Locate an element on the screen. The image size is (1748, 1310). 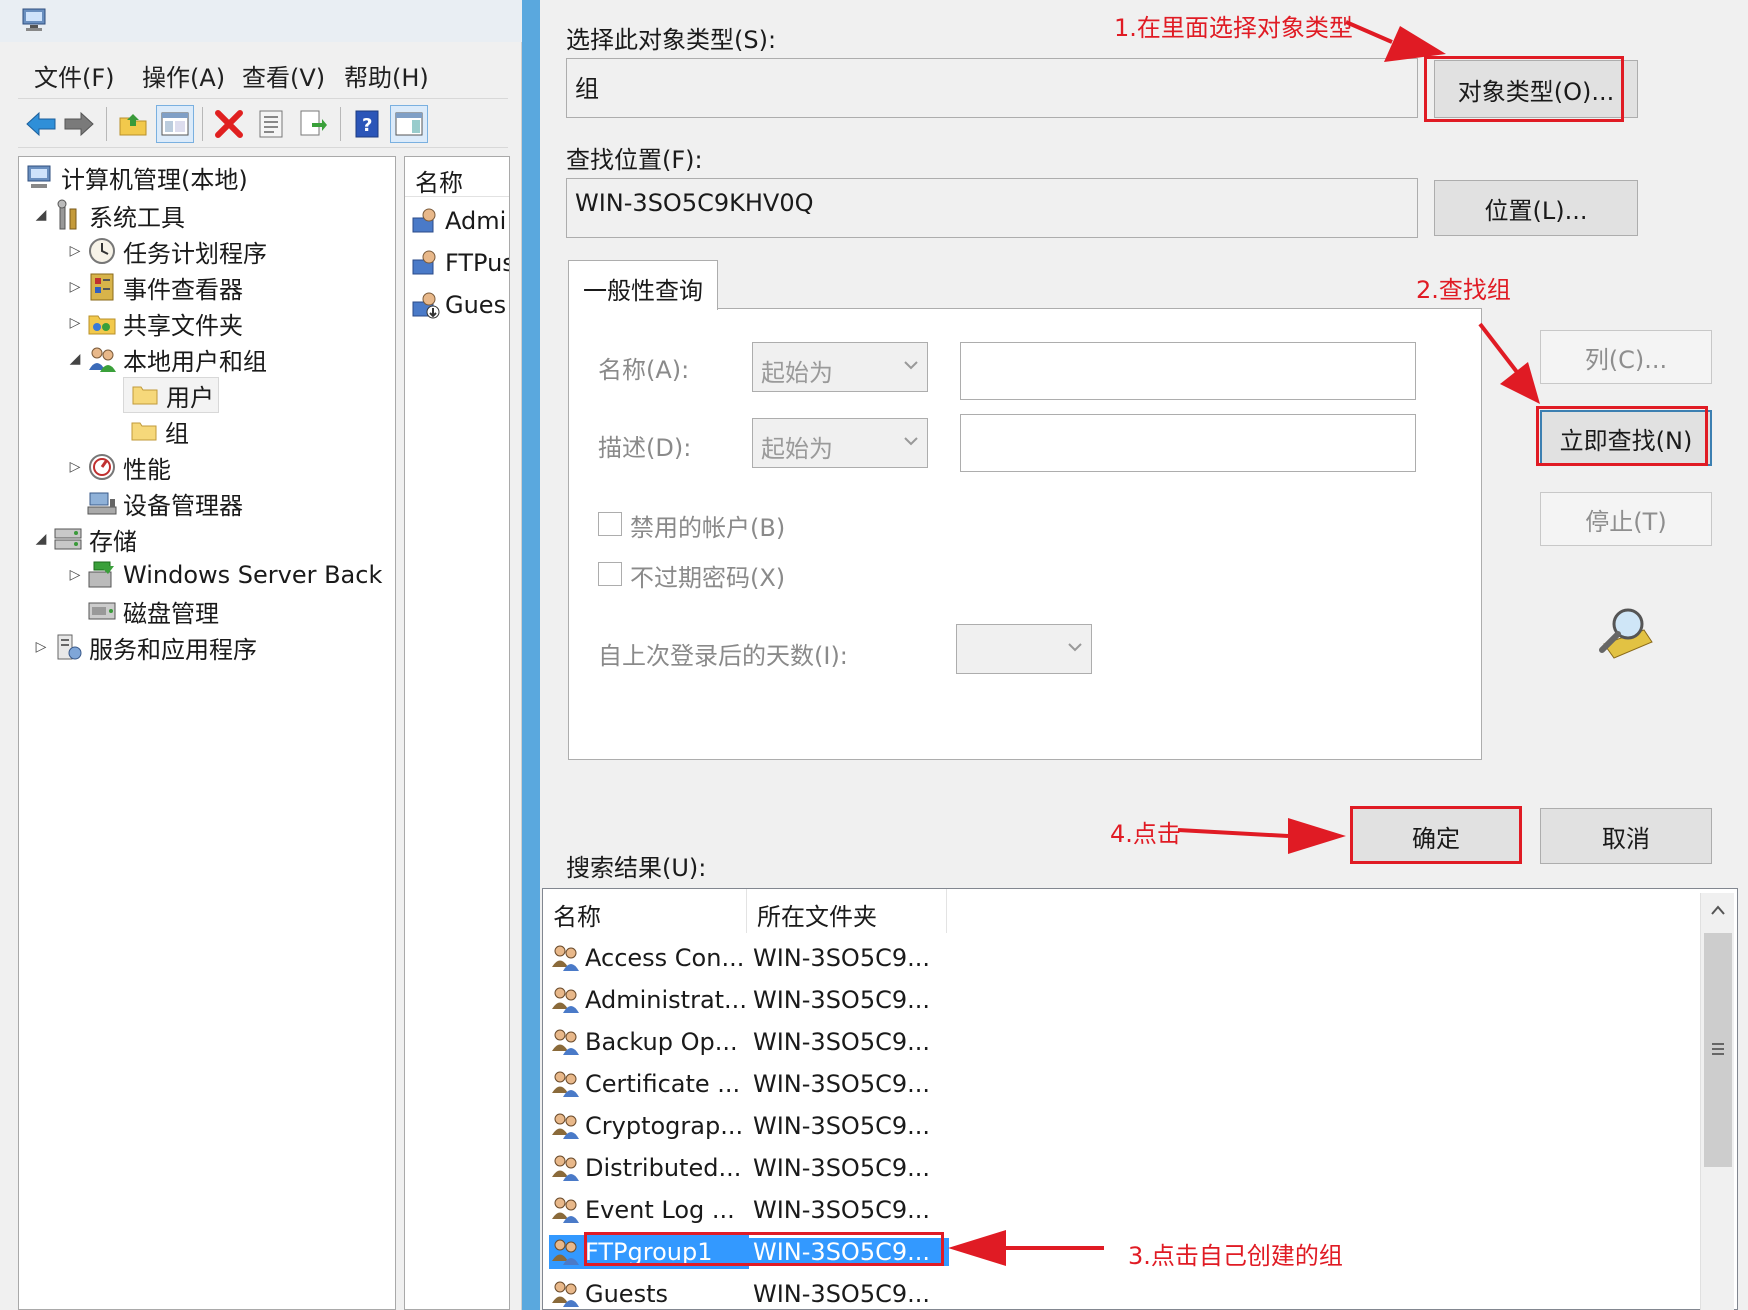
description-condition-select: 起始为 is located at coordinates (840, 443).